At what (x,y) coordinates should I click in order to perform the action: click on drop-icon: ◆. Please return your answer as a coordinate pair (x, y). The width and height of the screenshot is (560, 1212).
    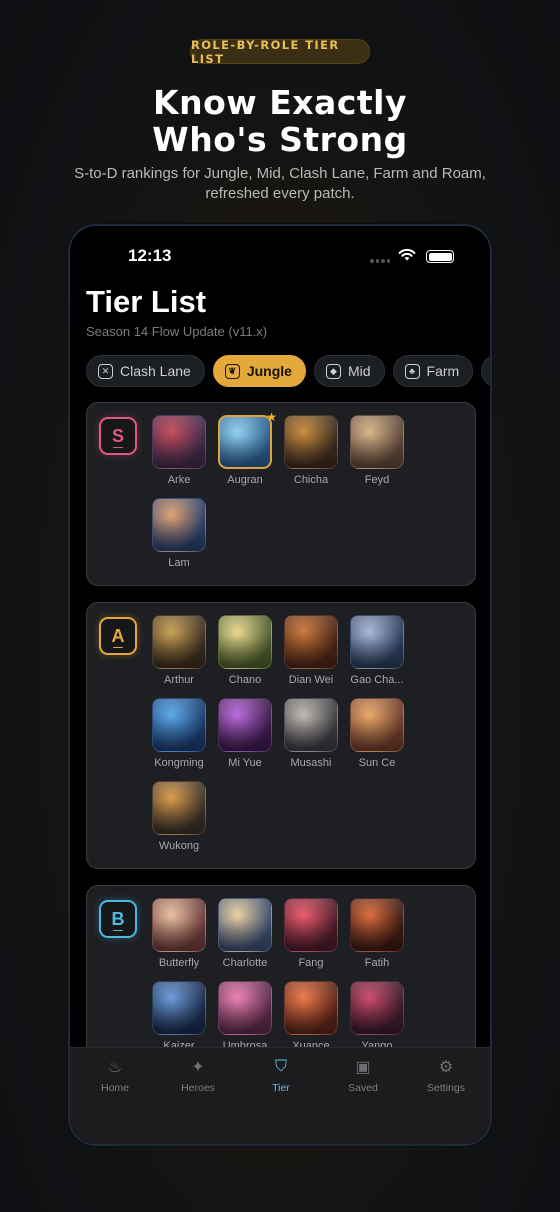
    Looking at the image, I should click on (333, 371).